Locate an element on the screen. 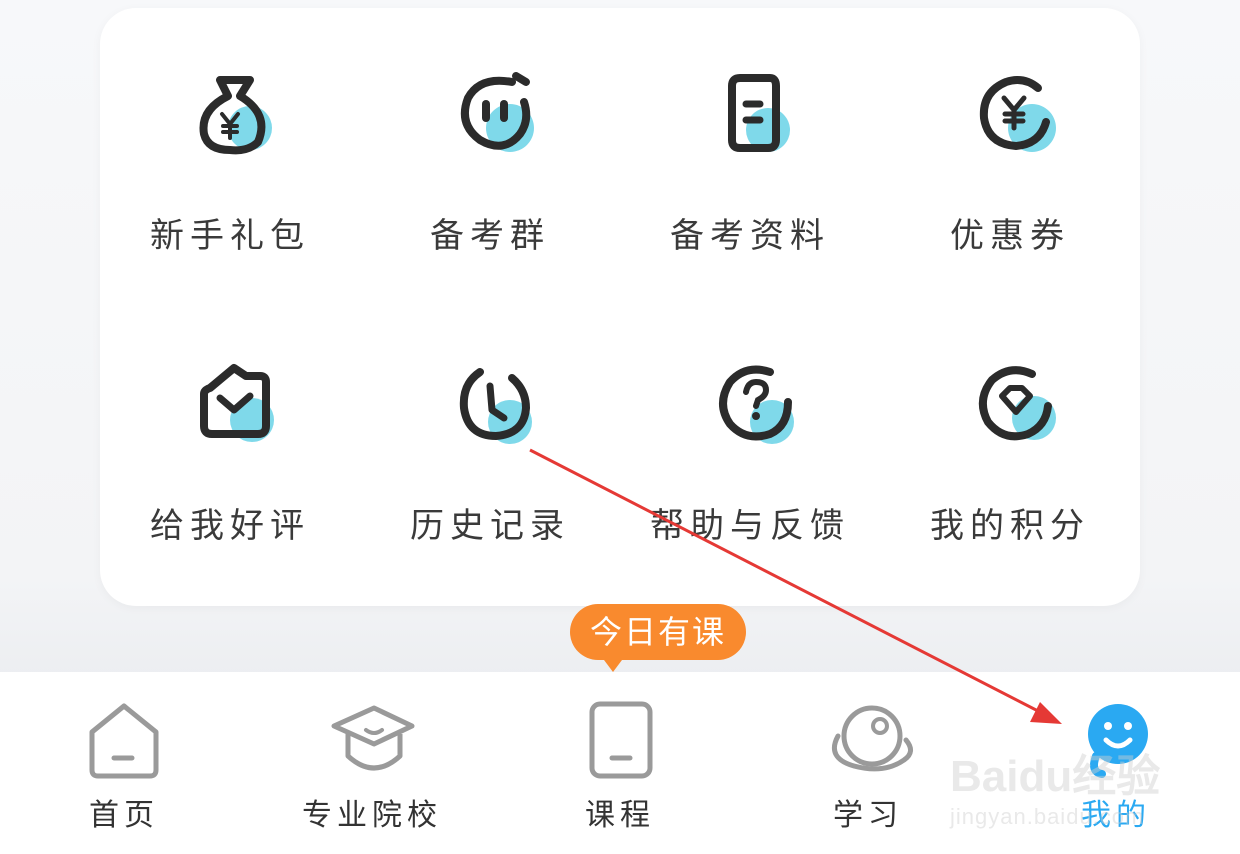  watermark-main: Baidu经验 is located at coordinates (1055, 776).